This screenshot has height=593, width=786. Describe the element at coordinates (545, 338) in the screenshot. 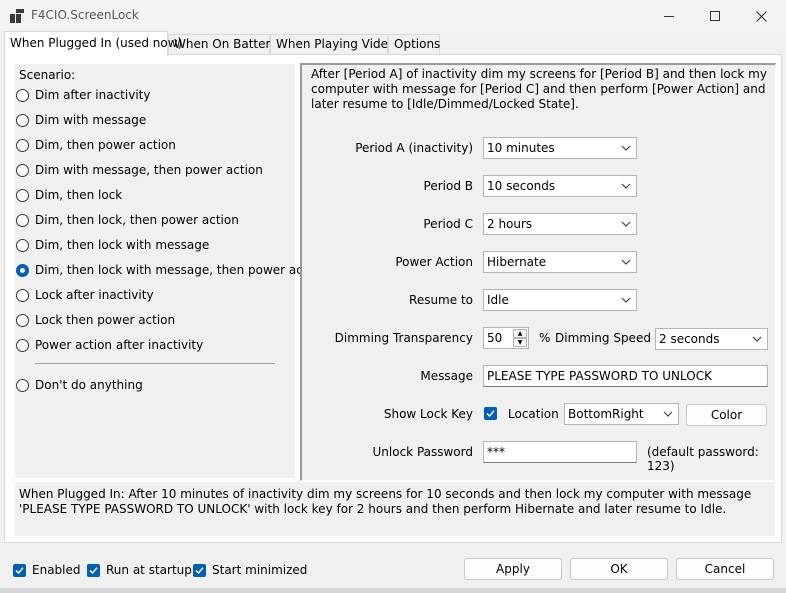

I see `percent-unit: %` at that location.